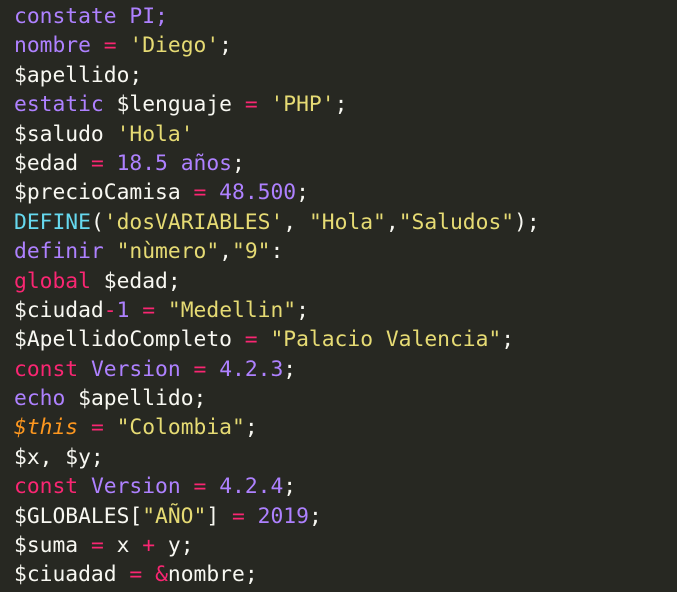  What do you see at coordinates (104, 193) in the screenshot?
I see `code-token: $precioCamisa` at bounding box center [104, 193].